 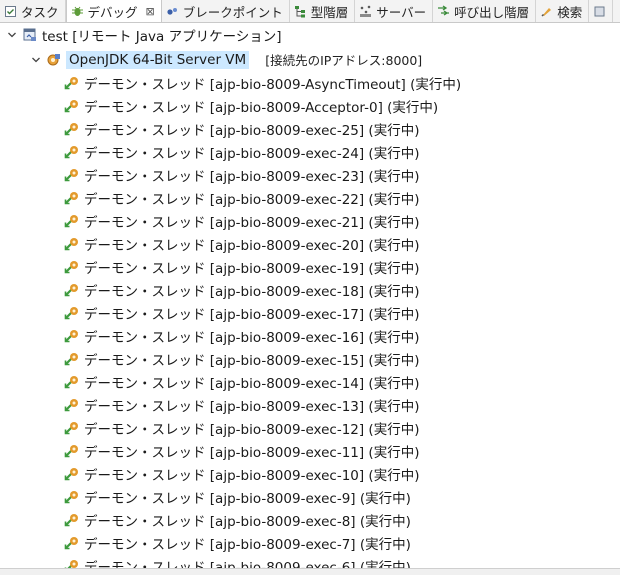 What do you see at coordinates (252, 199) in the screenshot?
I see `thread-label: デーモン・スレッド [ajp-bio-8009-exec-22] (実行中)` at bounding box center [252, 199].